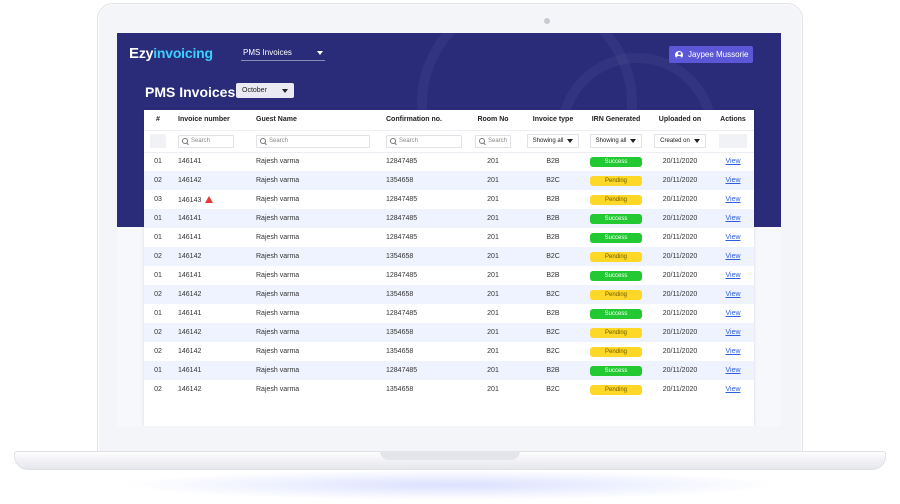 This screenshot has height=504, width=900. Describe the element at coordinates (616, 237) in the screenshot. I see `irn-status-cell: Success` at that location.